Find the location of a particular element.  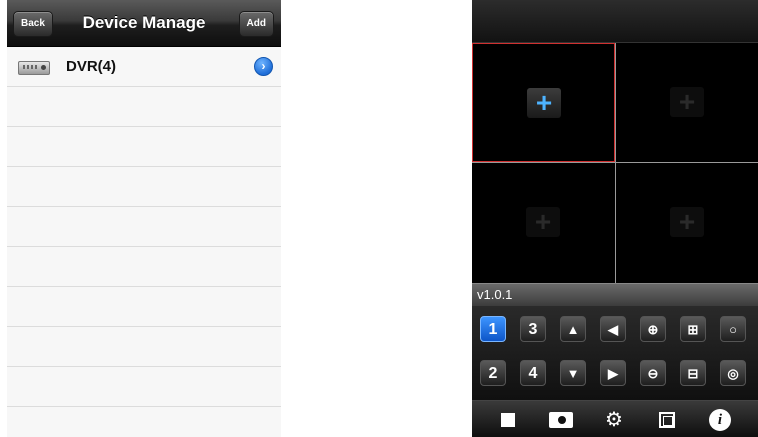

device-name: DVR(4) is located at coordinates (91, 66).